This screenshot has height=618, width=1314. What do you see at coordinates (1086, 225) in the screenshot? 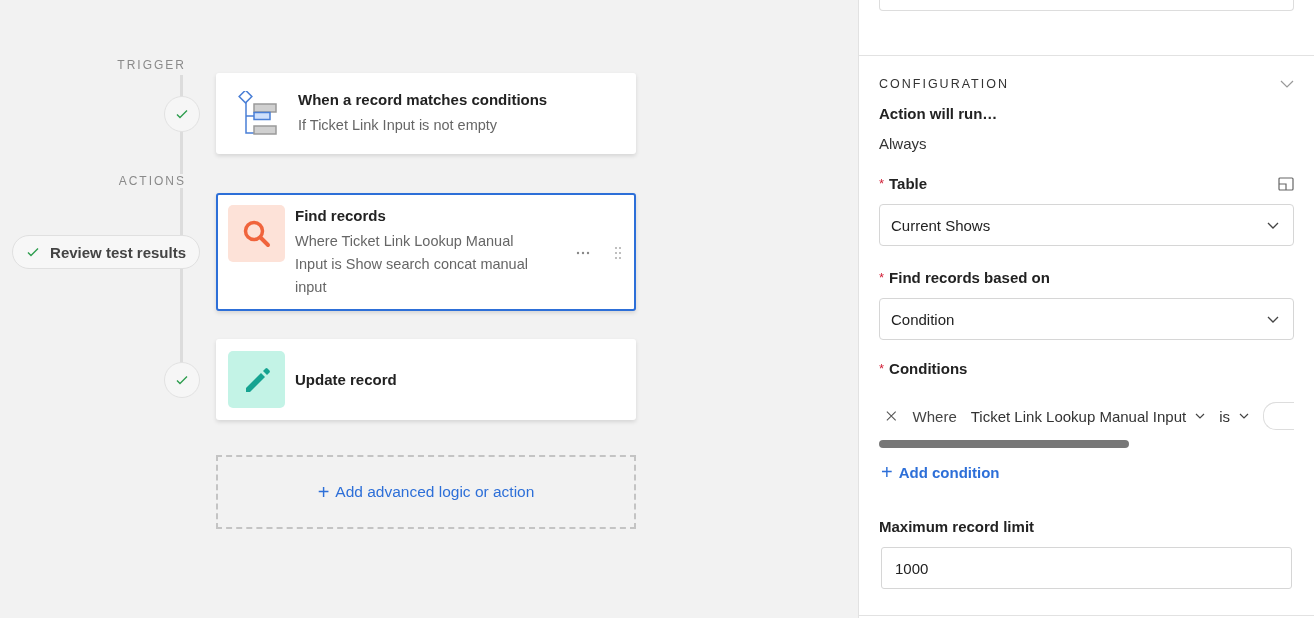
I see `dropdown: Current Shows` at bounding box center [1086, 225].